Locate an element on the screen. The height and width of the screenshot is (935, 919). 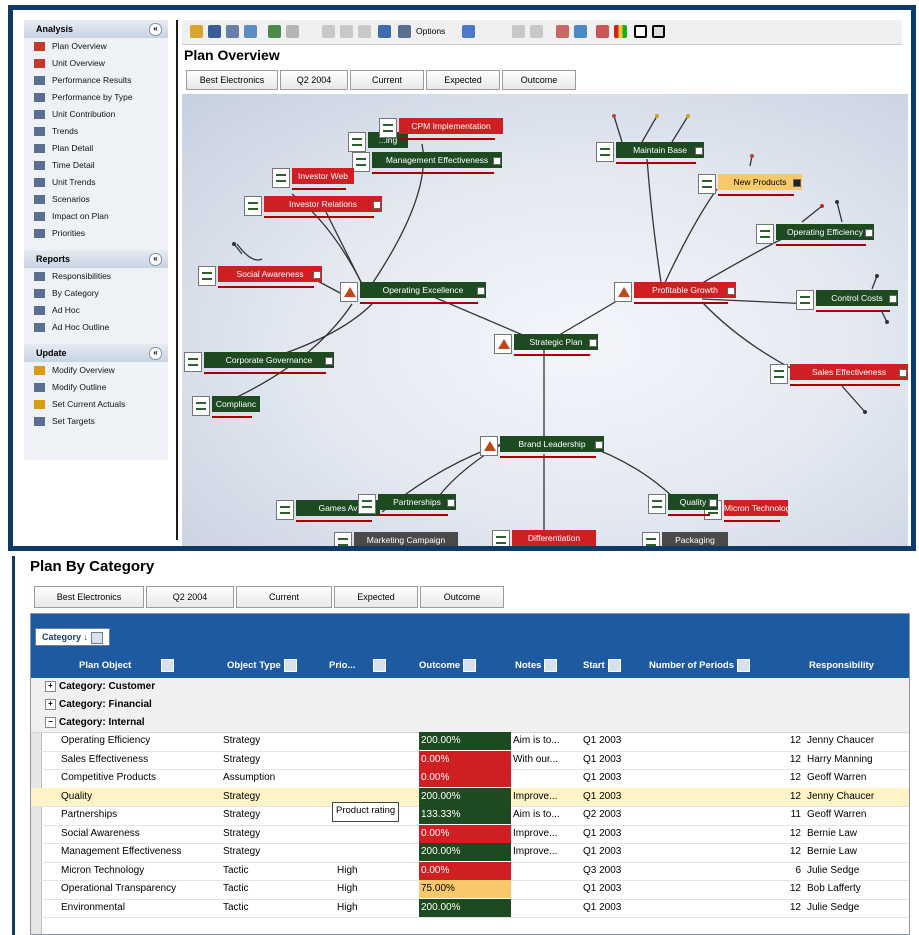
zoom-in-icon is located at coordinates (518, 31).